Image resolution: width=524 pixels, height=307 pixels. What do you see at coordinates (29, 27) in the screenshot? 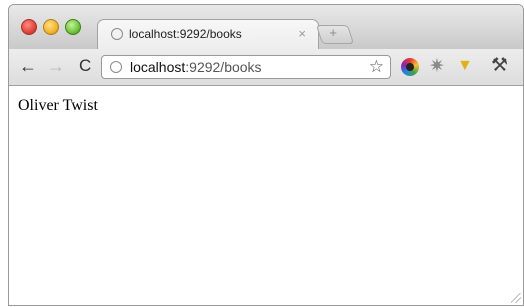
I see `close-window-button` at bounding box center [29, 27].